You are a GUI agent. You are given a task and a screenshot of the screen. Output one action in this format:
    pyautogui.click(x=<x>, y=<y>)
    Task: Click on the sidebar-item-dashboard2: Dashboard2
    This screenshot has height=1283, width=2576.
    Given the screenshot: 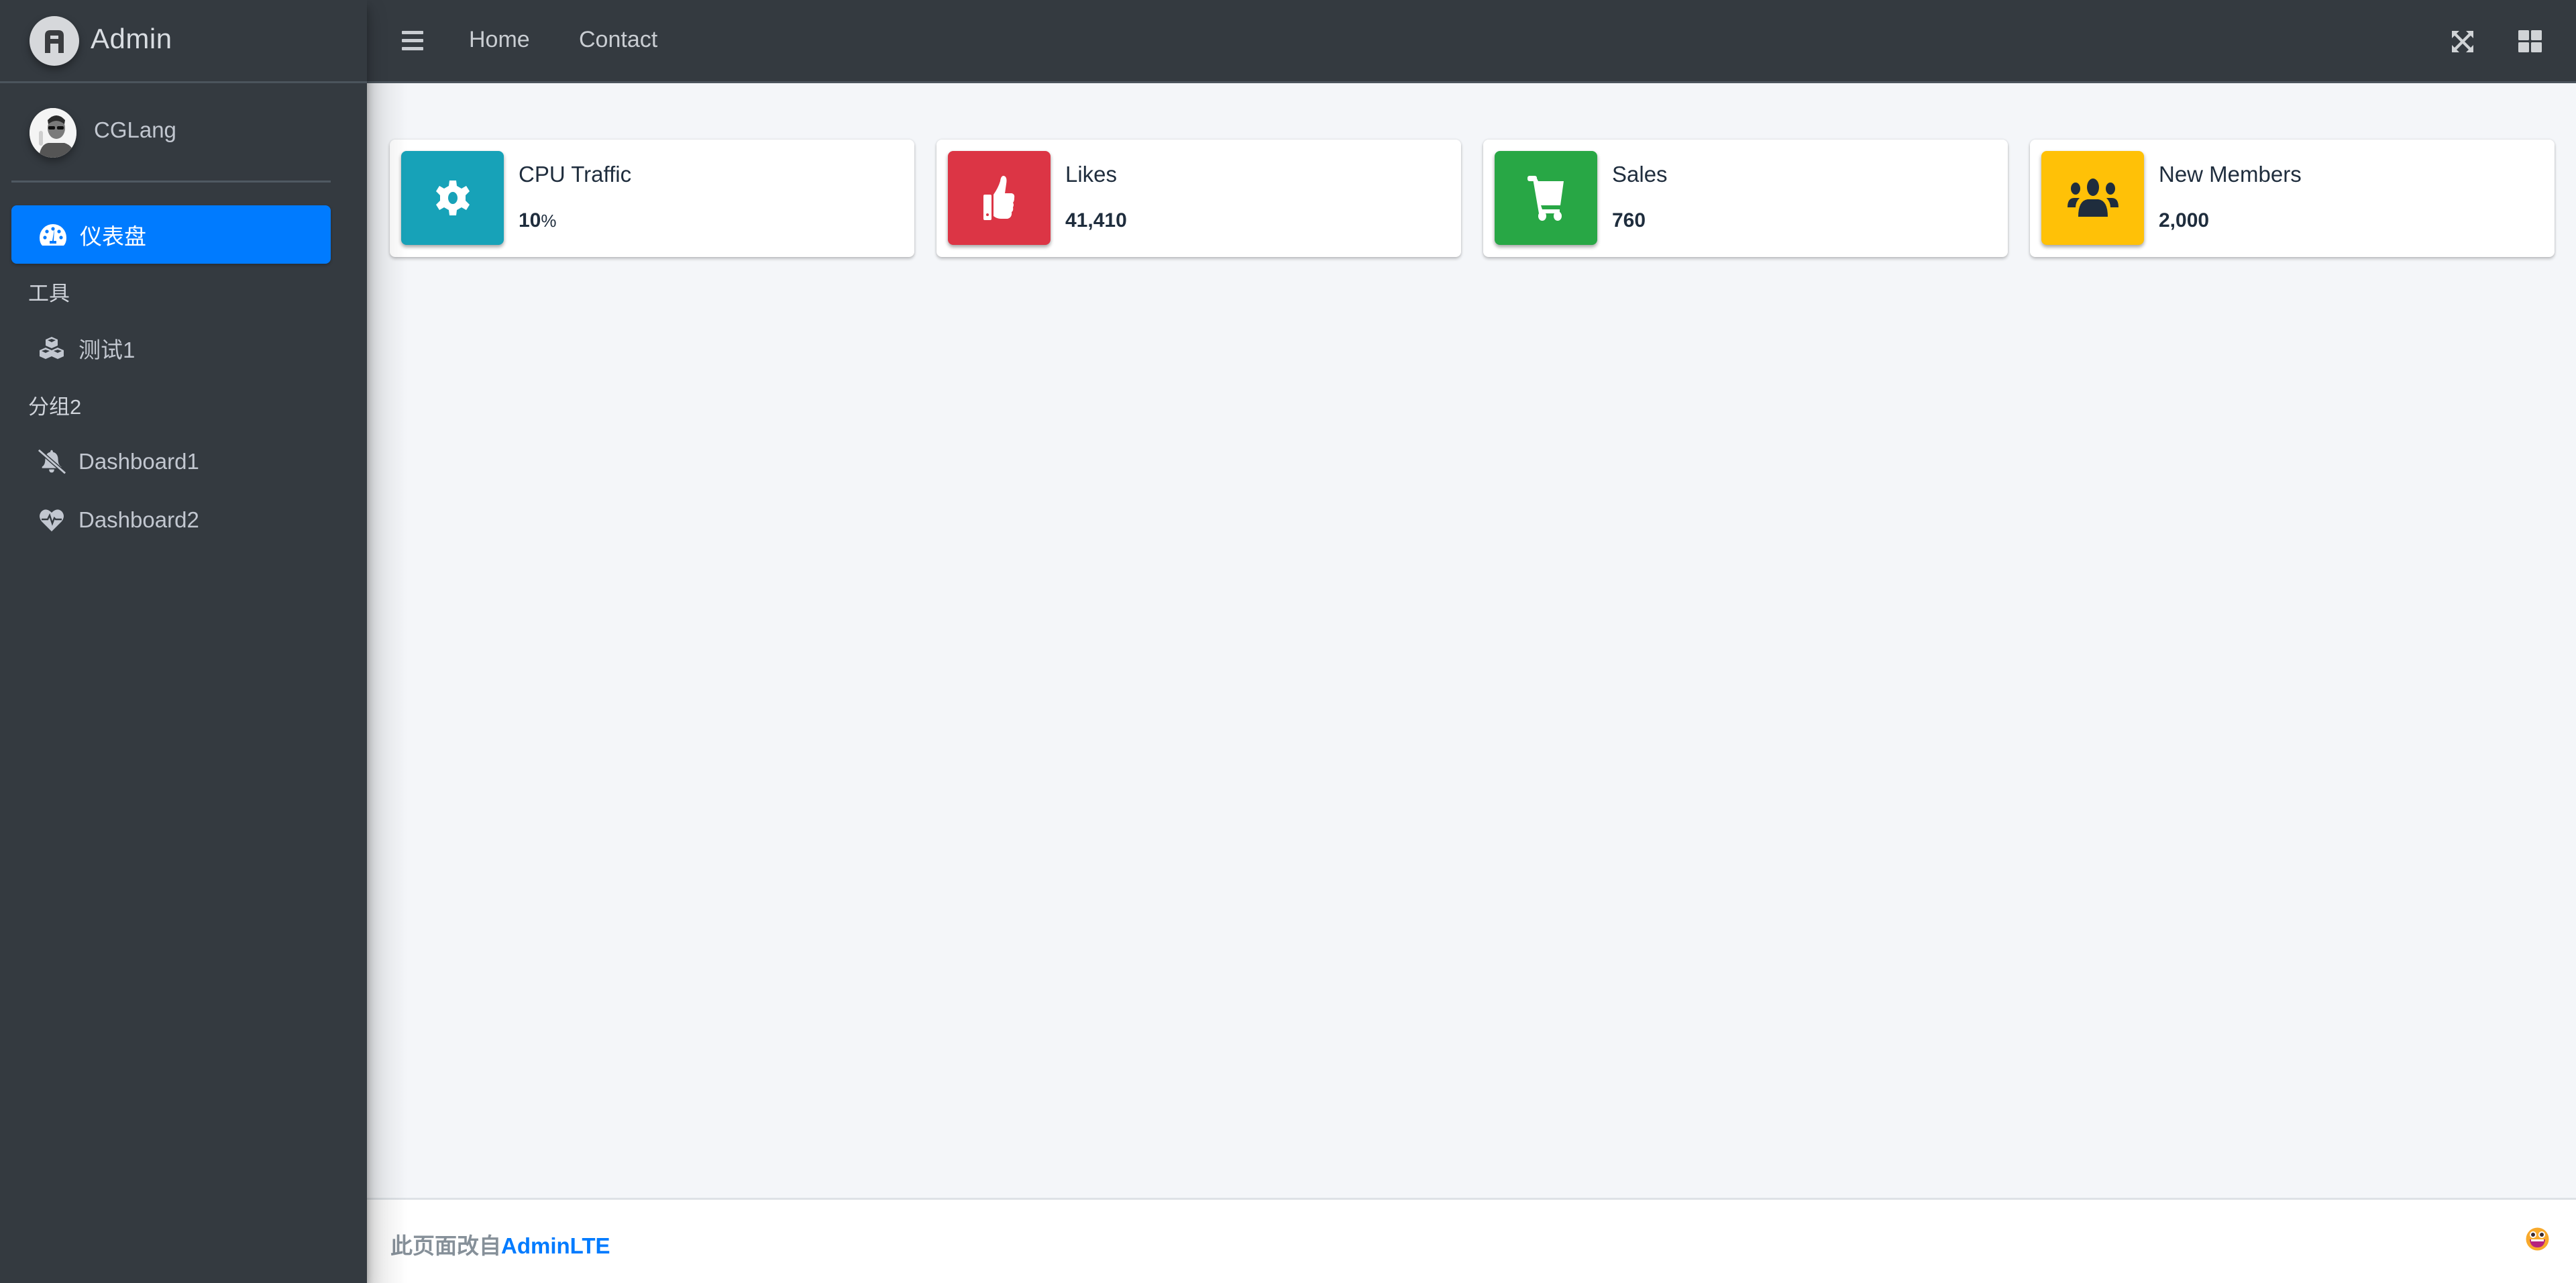 What is the action you would take?
    pyautogui.click(x=171, y=520)
    